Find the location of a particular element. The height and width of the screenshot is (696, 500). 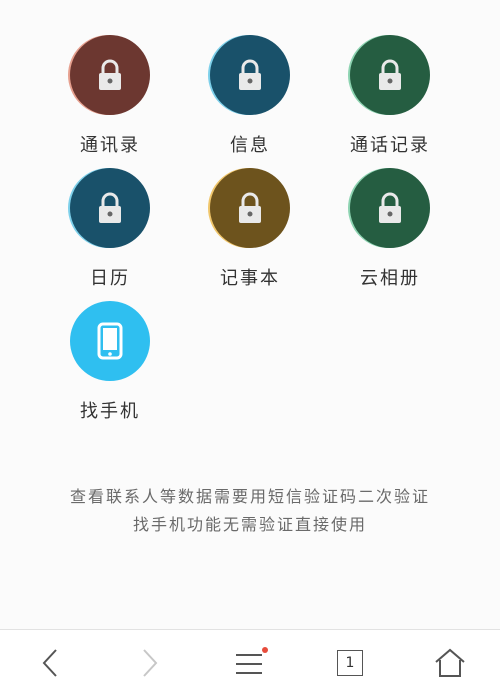

app-tile-find-phone: 找手机 is located at coordinates (110, 362).